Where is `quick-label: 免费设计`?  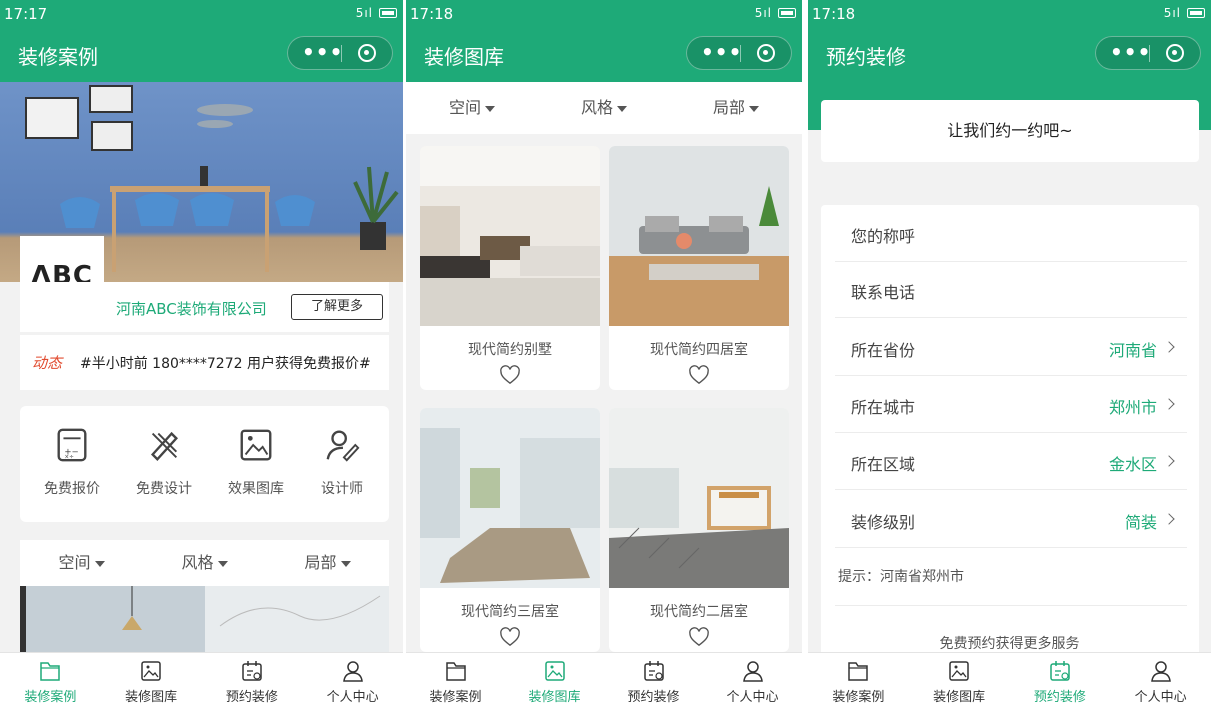
quick-label: 免费设计 is located at coordinates (164, 489).